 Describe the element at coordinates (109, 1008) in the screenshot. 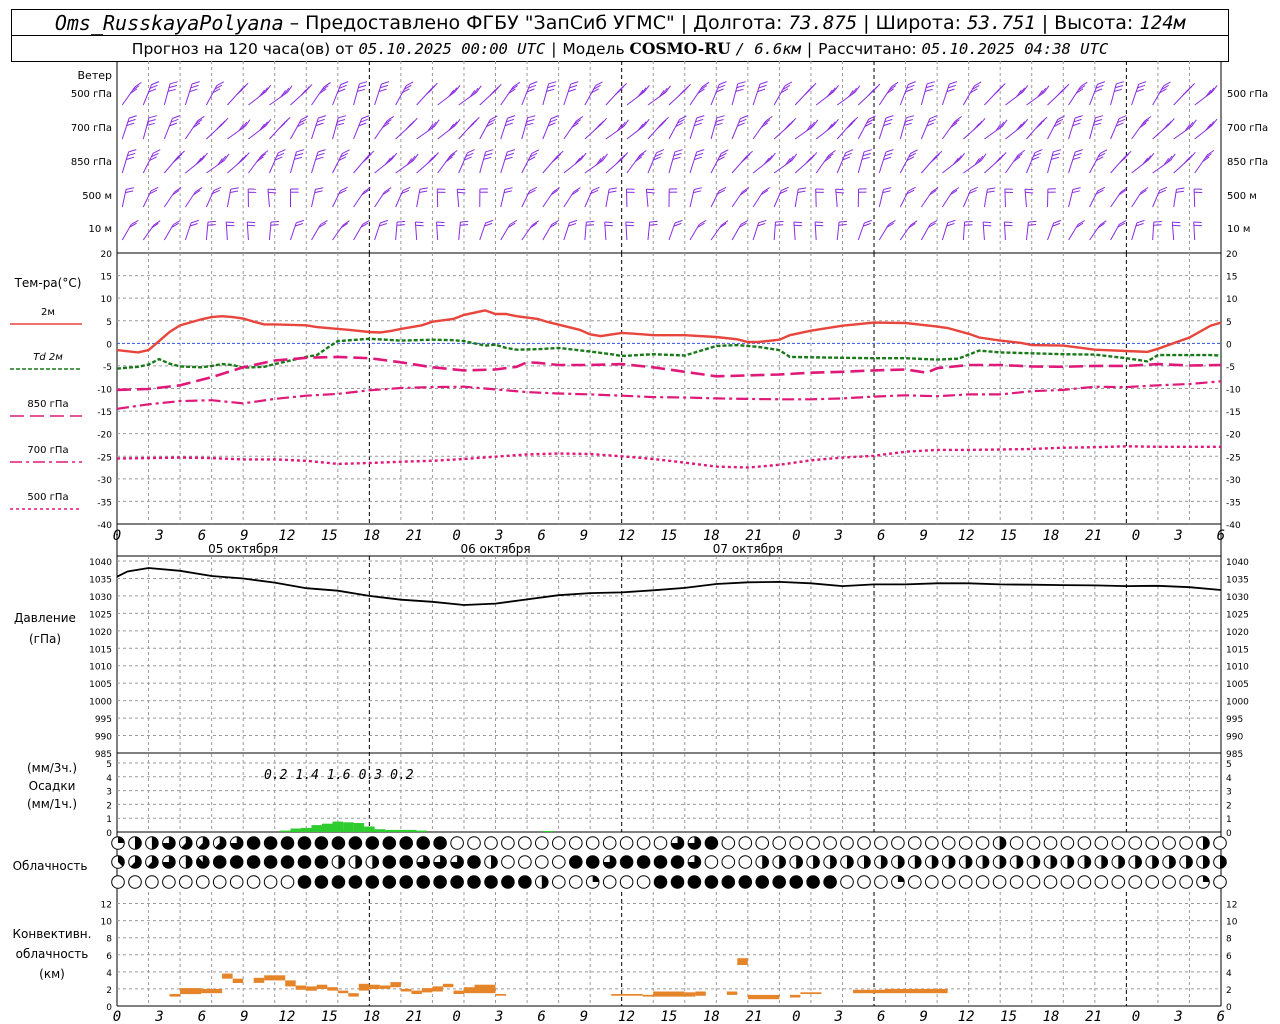

I see `conv-y-tick: 0` at that location.